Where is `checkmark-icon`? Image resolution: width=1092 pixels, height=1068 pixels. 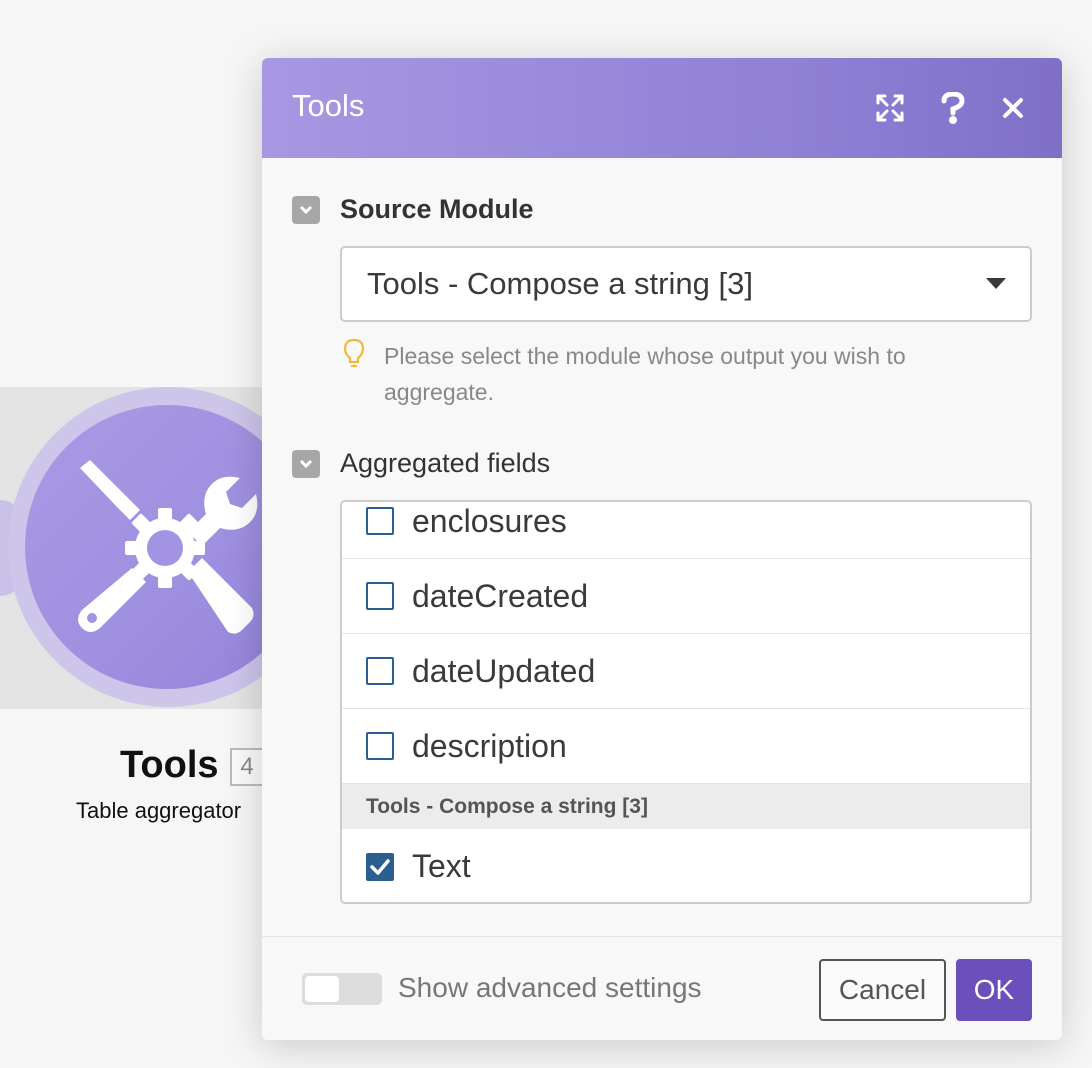 checkmark-icon is located at coordinates (380, 866).